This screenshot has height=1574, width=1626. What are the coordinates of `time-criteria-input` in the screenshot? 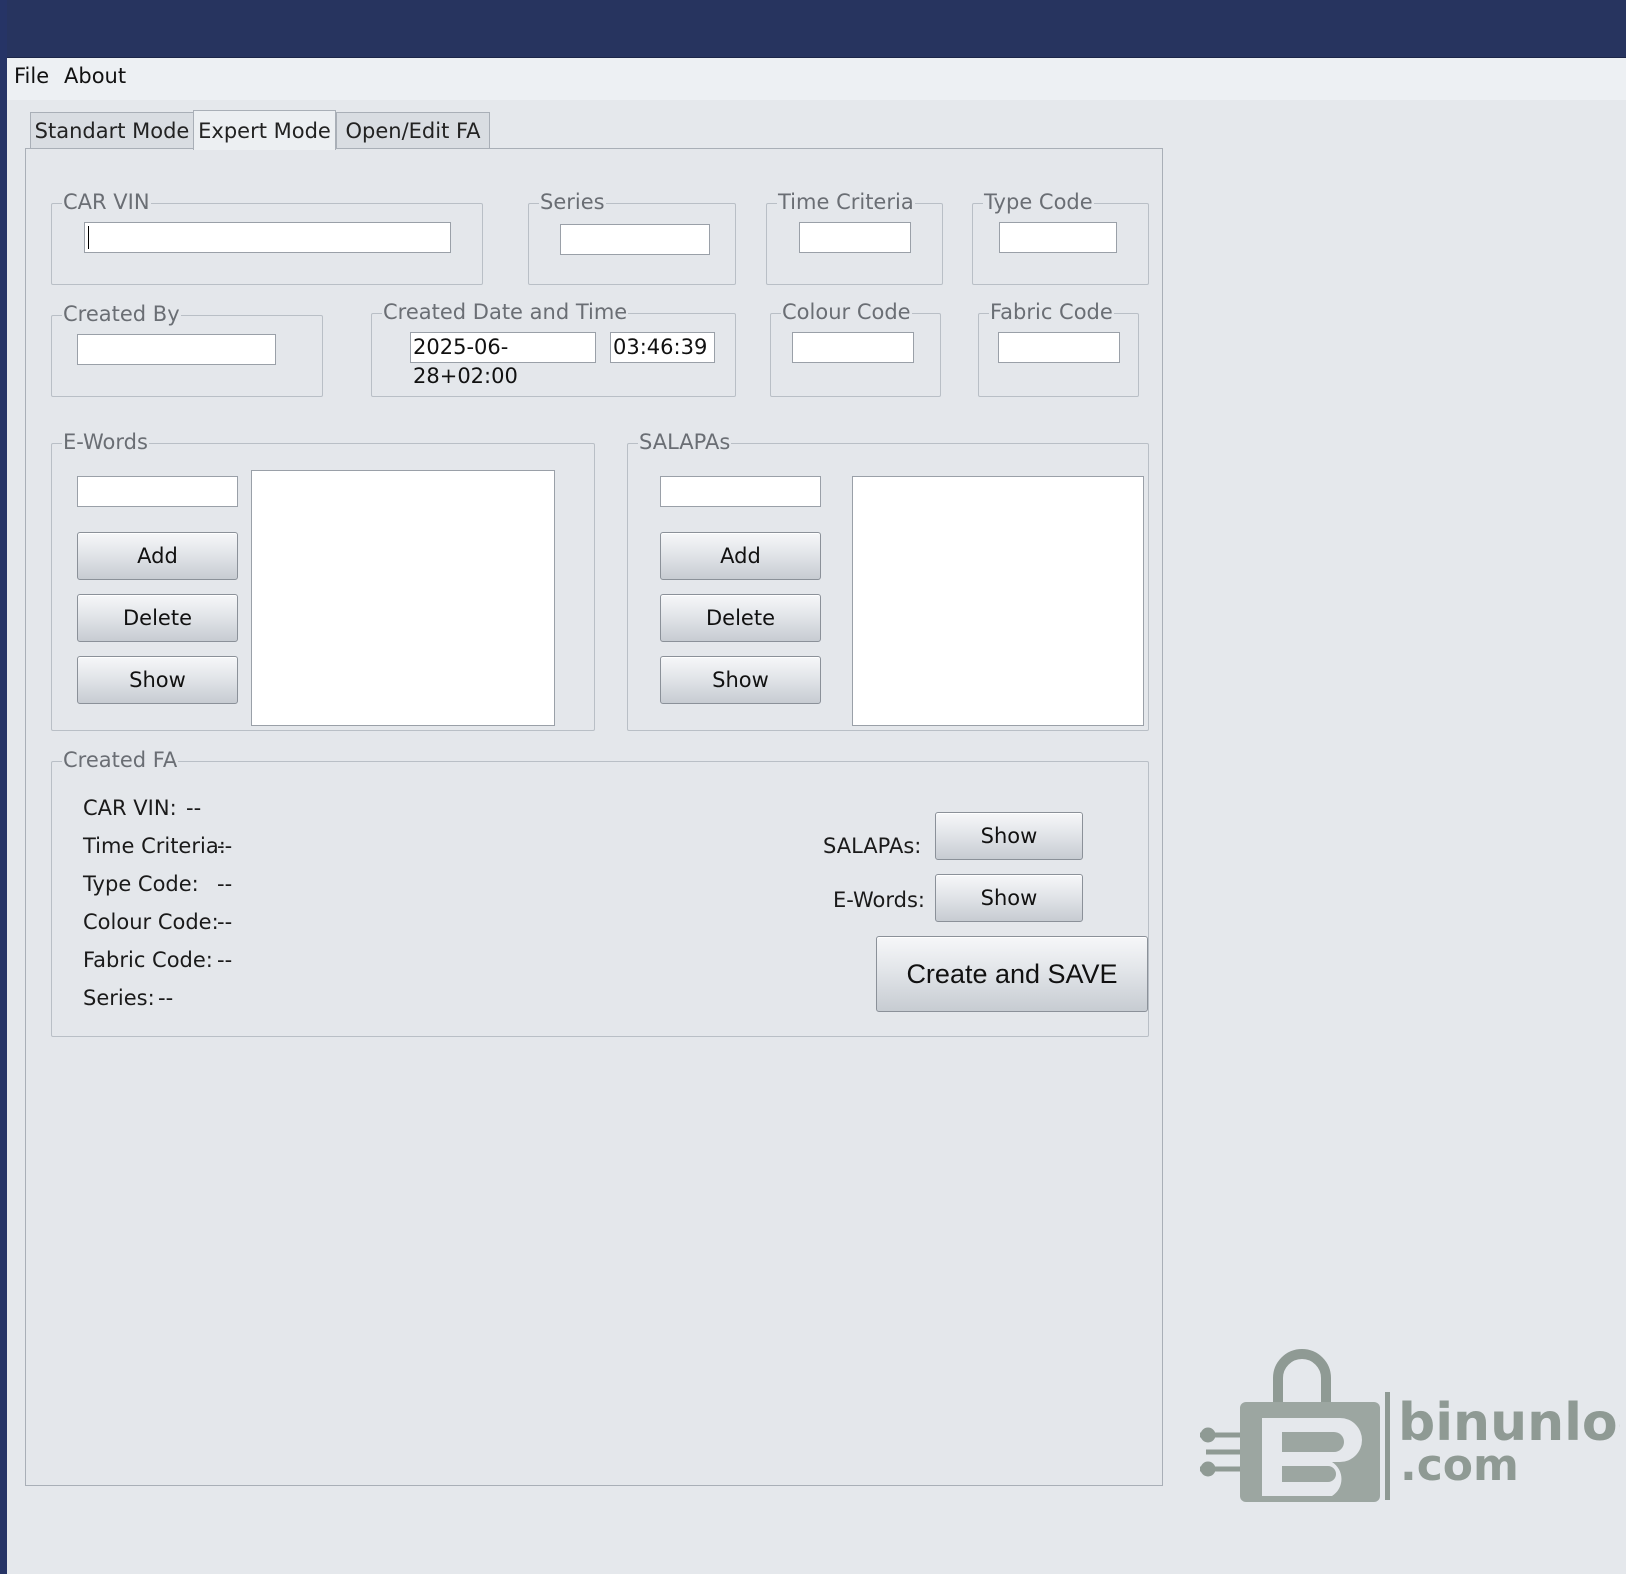 It's located at (855, 237).